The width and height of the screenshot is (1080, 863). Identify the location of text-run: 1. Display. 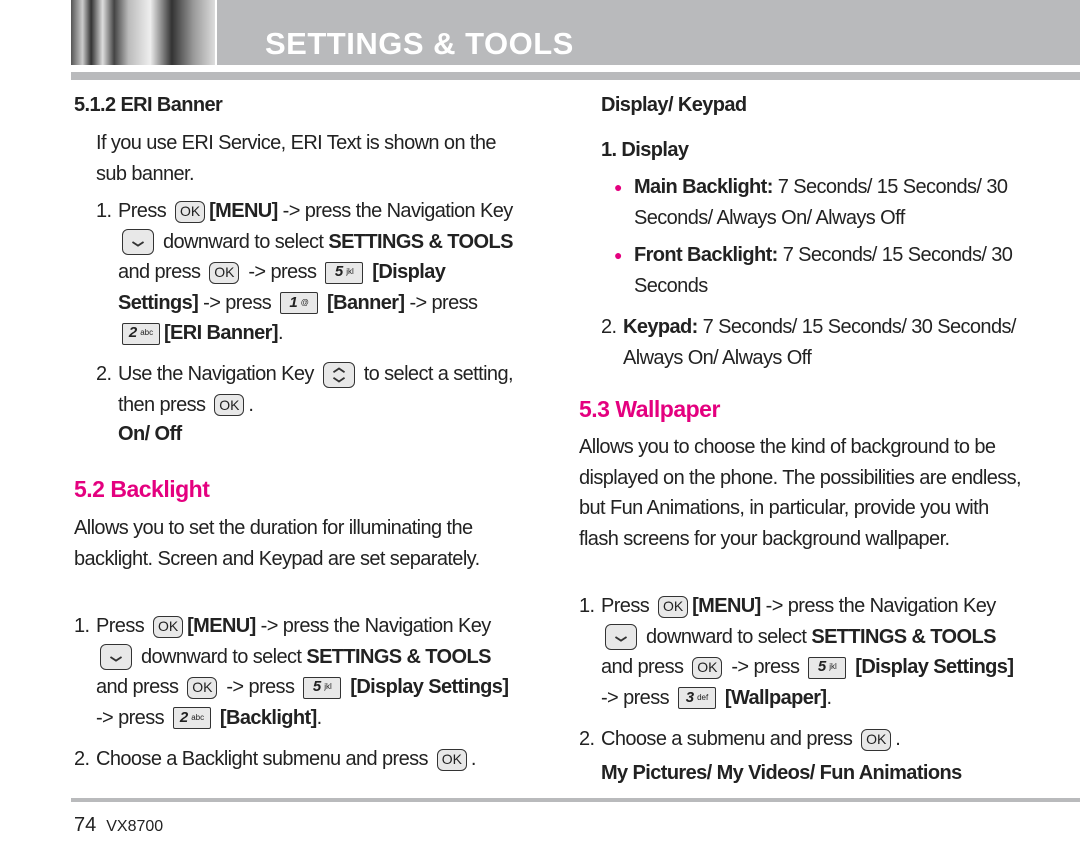
(645, 150).